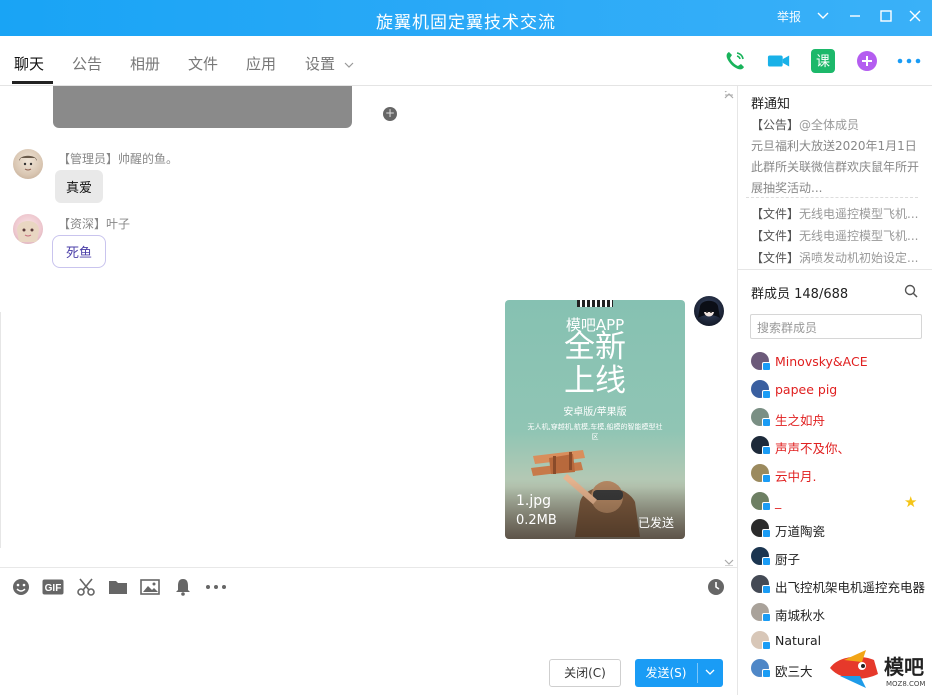 The height and width of the screenshot is (695, 932). What do you see at coordinates (836, 326) in the screenshot?
I see `member-search-input: 搜索群成员` at bounding box center [836, 326].